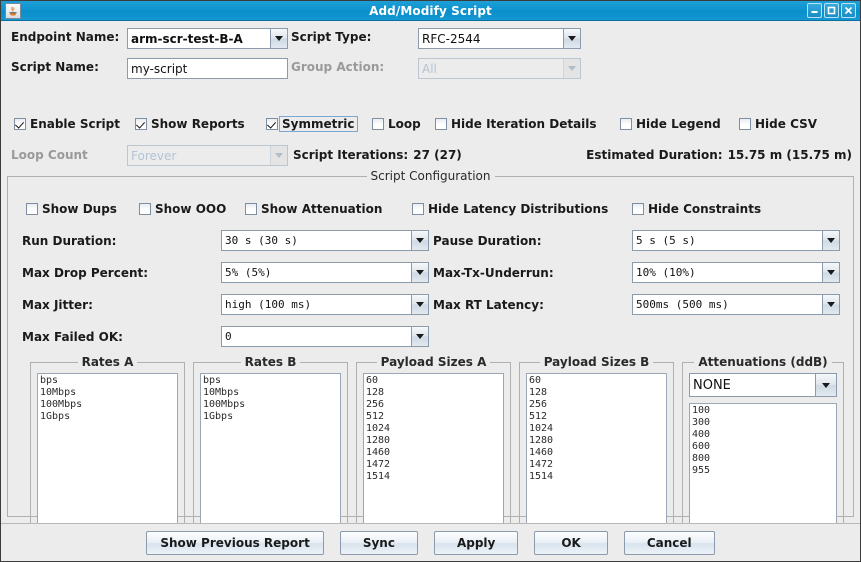  Describe the element at coordinates (516, 124) in the screenshot. I see `checkbox-hide-iteration-details: Hide Iteration Details` at that location.